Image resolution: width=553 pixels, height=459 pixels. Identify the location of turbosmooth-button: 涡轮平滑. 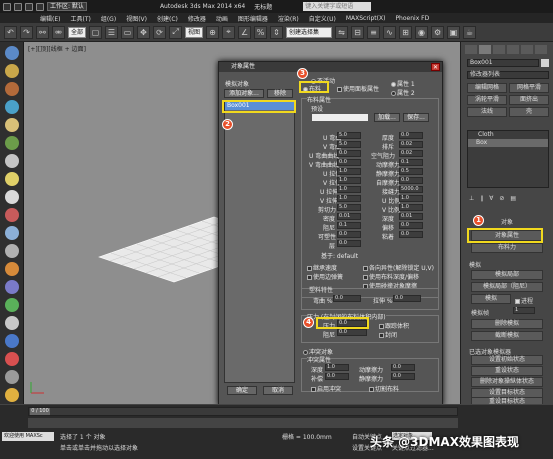
(487, 100).